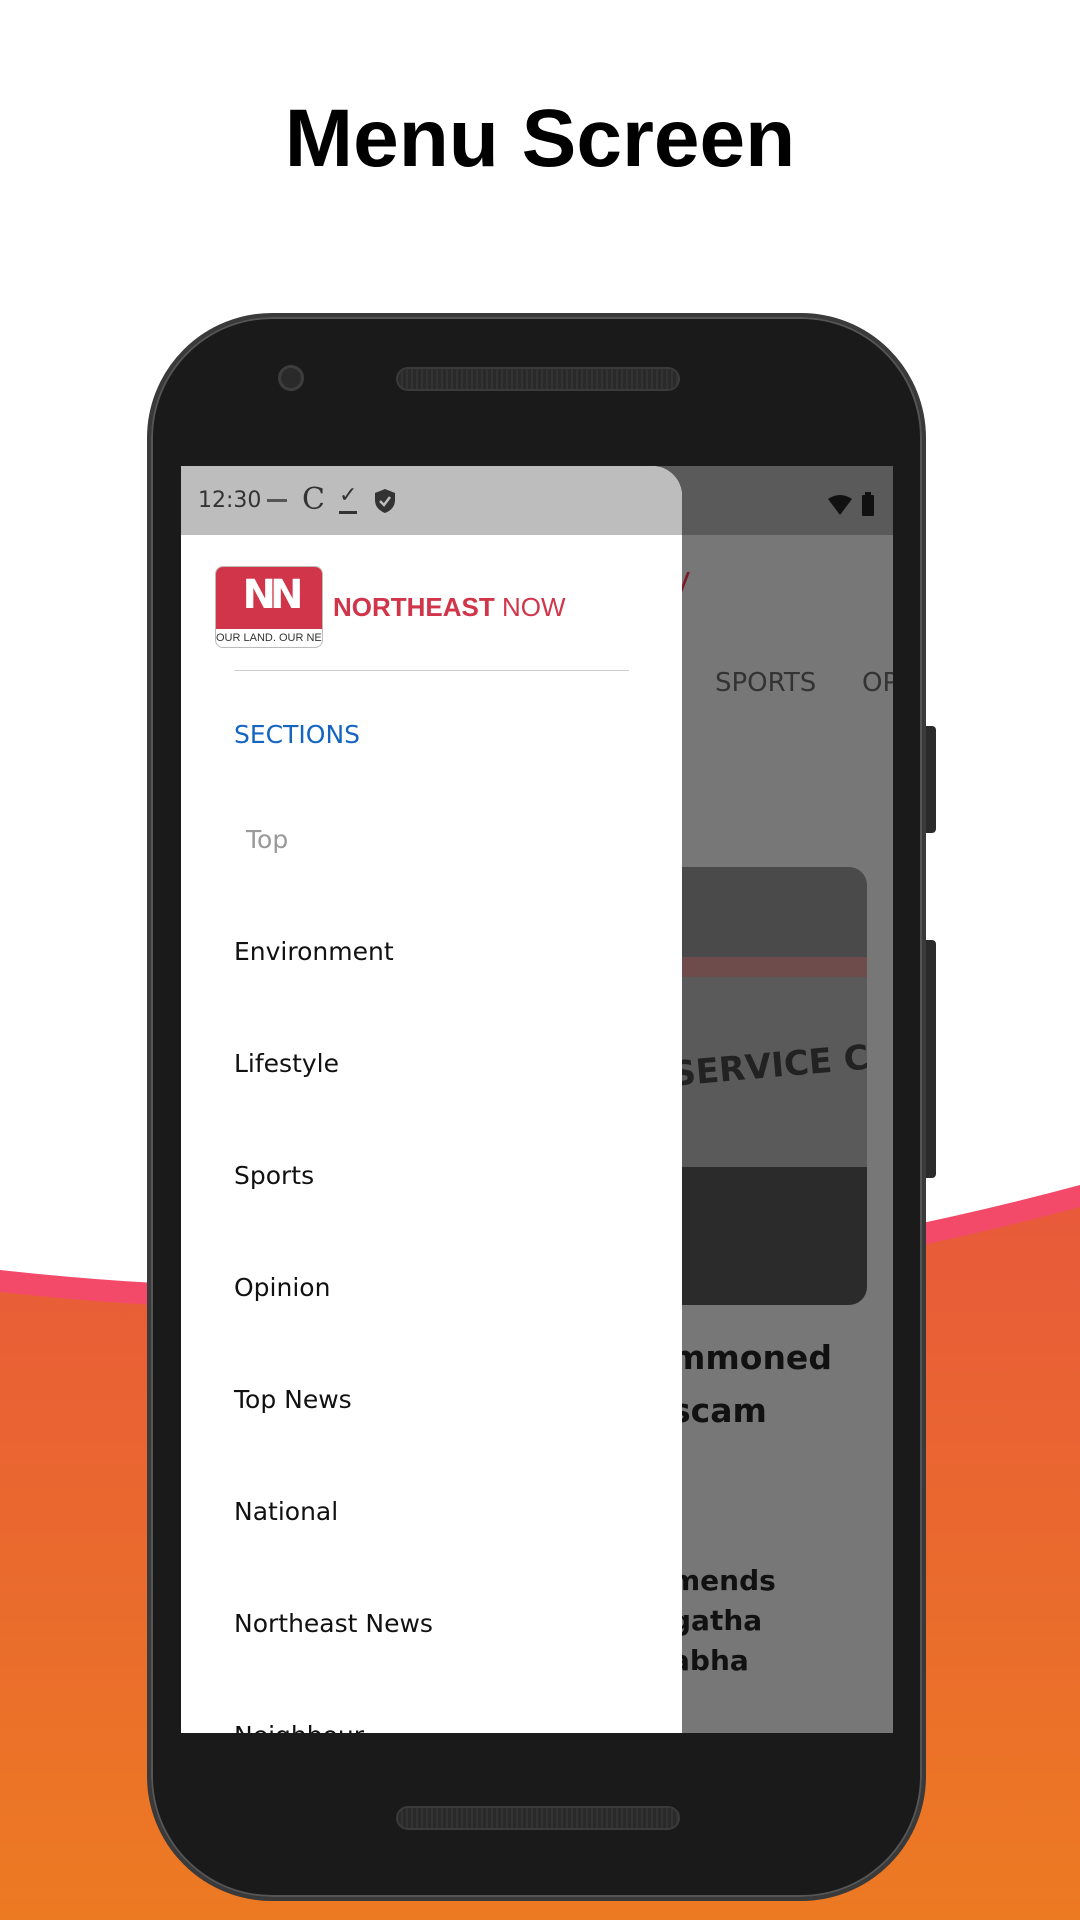  I want to click on drawer-item-sports: Sports, so click(274, 1175).